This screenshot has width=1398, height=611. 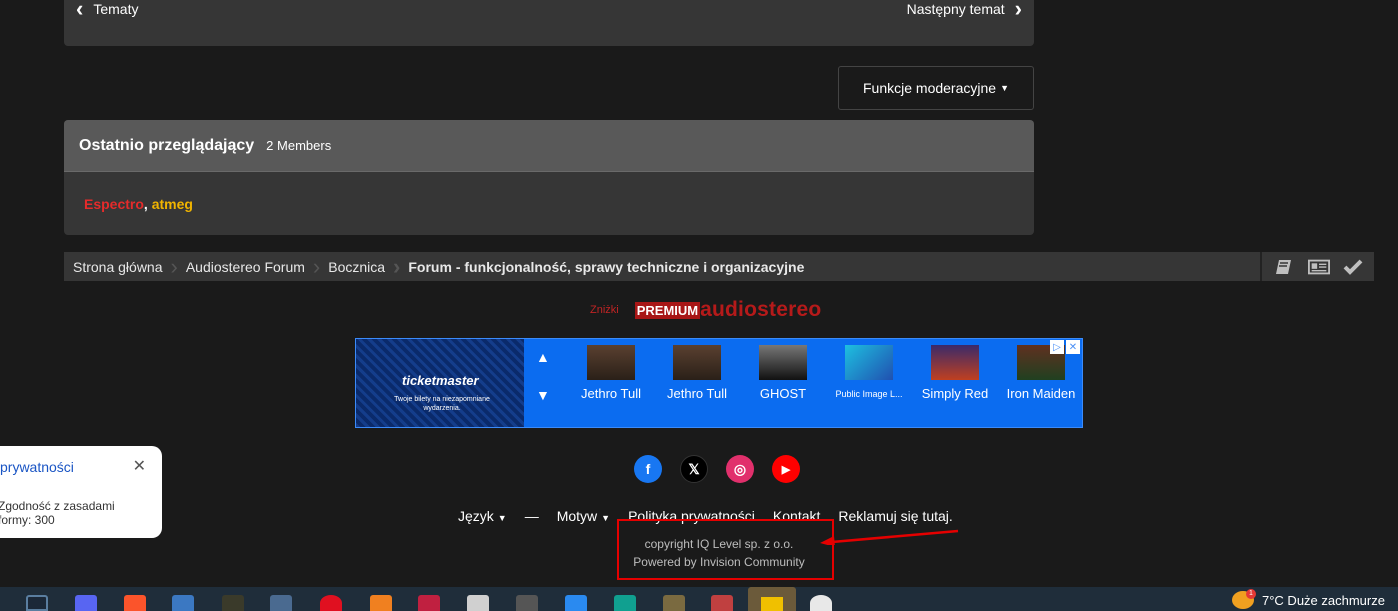 I want to click on chevron-left-icon: ‹, so click(x=80, y=10).